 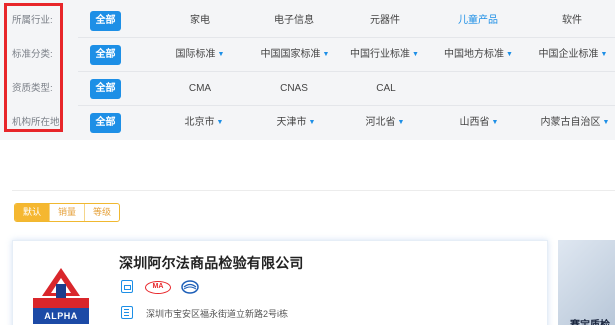 I want to click on side-card-preview: 赛宝质检, so click(x=586, y=282).